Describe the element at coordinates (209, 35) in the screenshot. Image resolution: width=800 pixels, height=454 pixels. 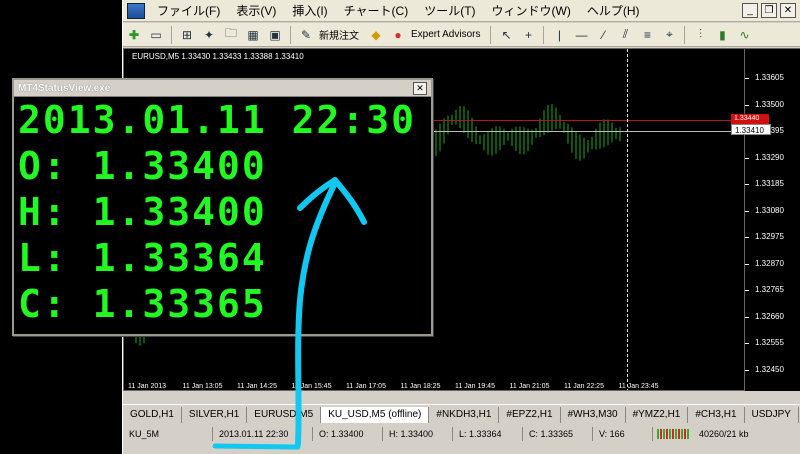
I see `navigator-icon: ✦` at that location.